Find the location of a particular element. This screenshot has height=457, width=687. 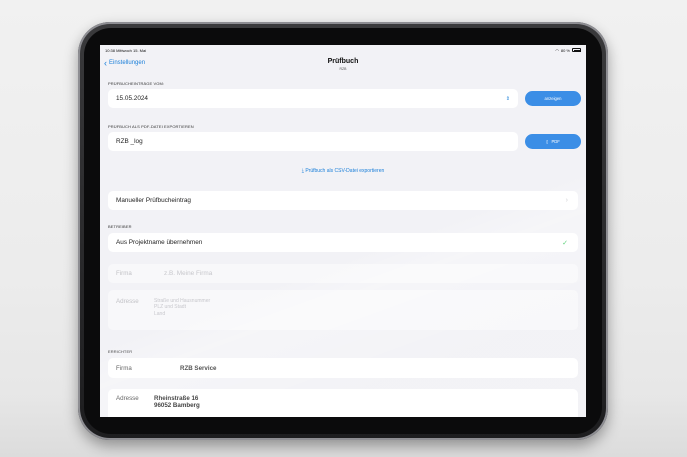

address-line: Rheinstraße 16 is located at coordinates (176, 398).